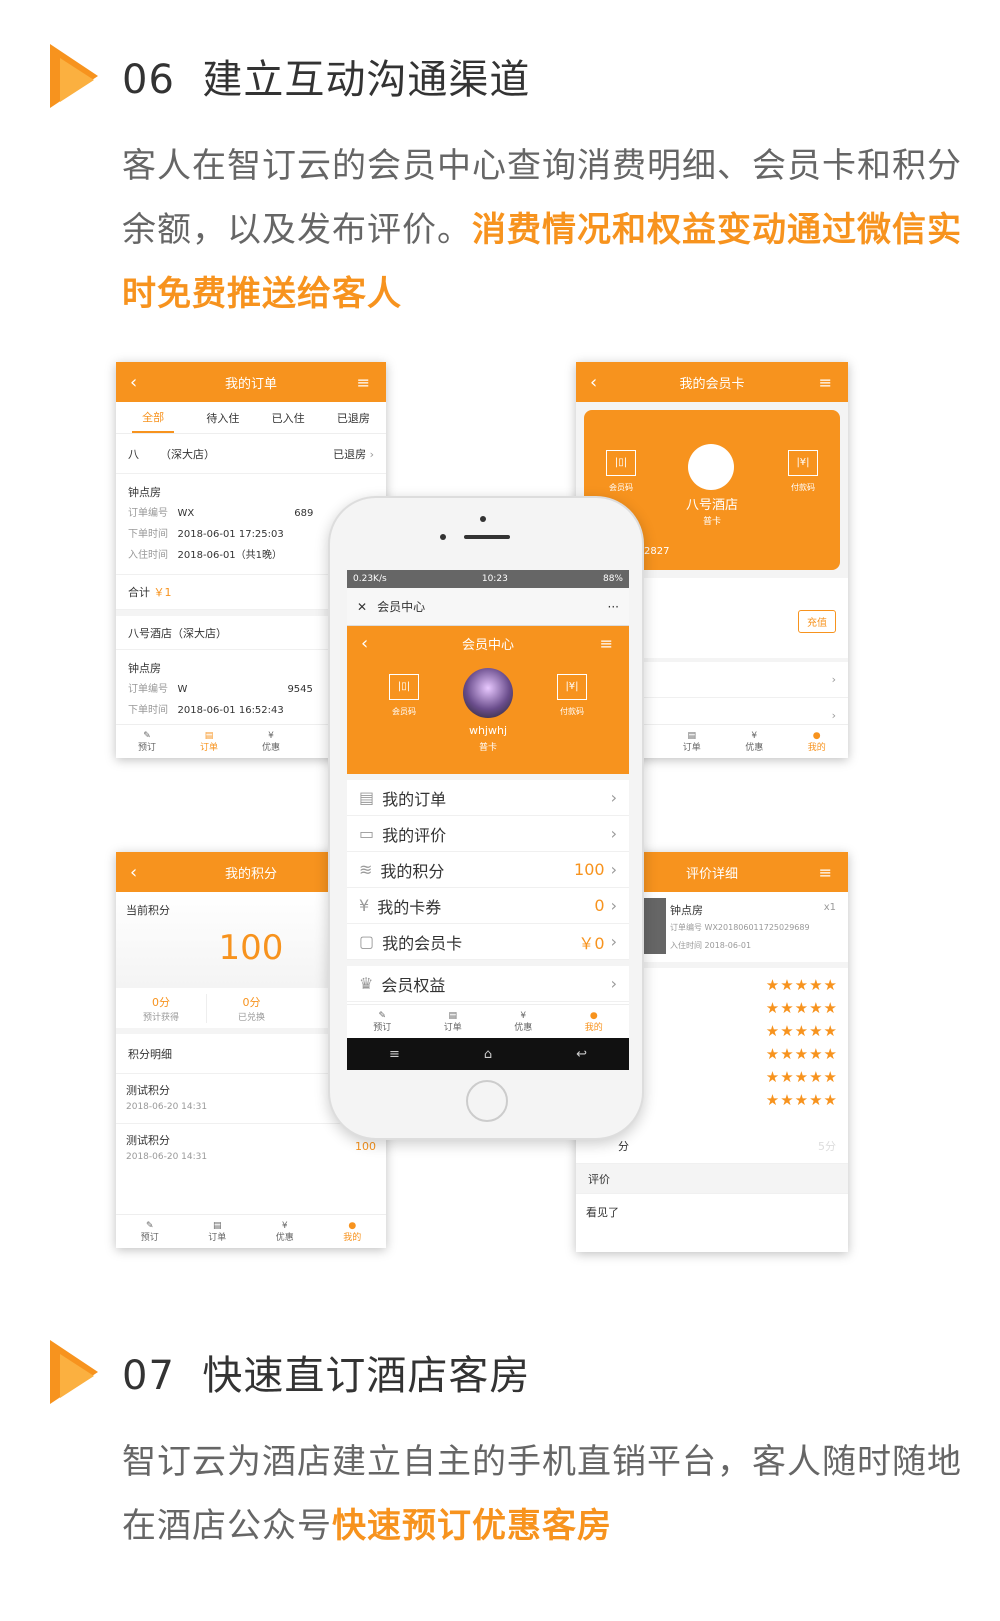 The height and width of the screenshot is (1621, 1000). Describe the element at coordinates (251, 454) in the screenshot. I see `order-1-header: 八 （深大店） 已退房 ›` at that location.